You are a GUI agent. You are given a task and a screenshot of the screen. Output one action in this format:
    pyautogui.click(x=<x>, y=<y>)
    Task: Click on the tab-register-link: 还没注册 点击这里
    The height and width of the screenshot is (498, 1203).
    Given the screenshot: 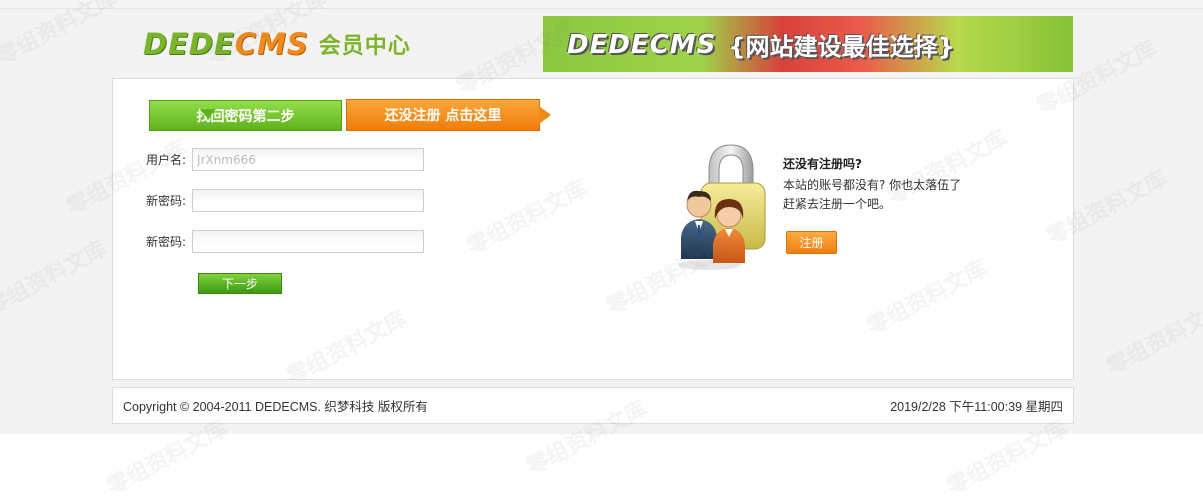 What is the action you would take?
    pyautogui.click(x=443, y=115)
    